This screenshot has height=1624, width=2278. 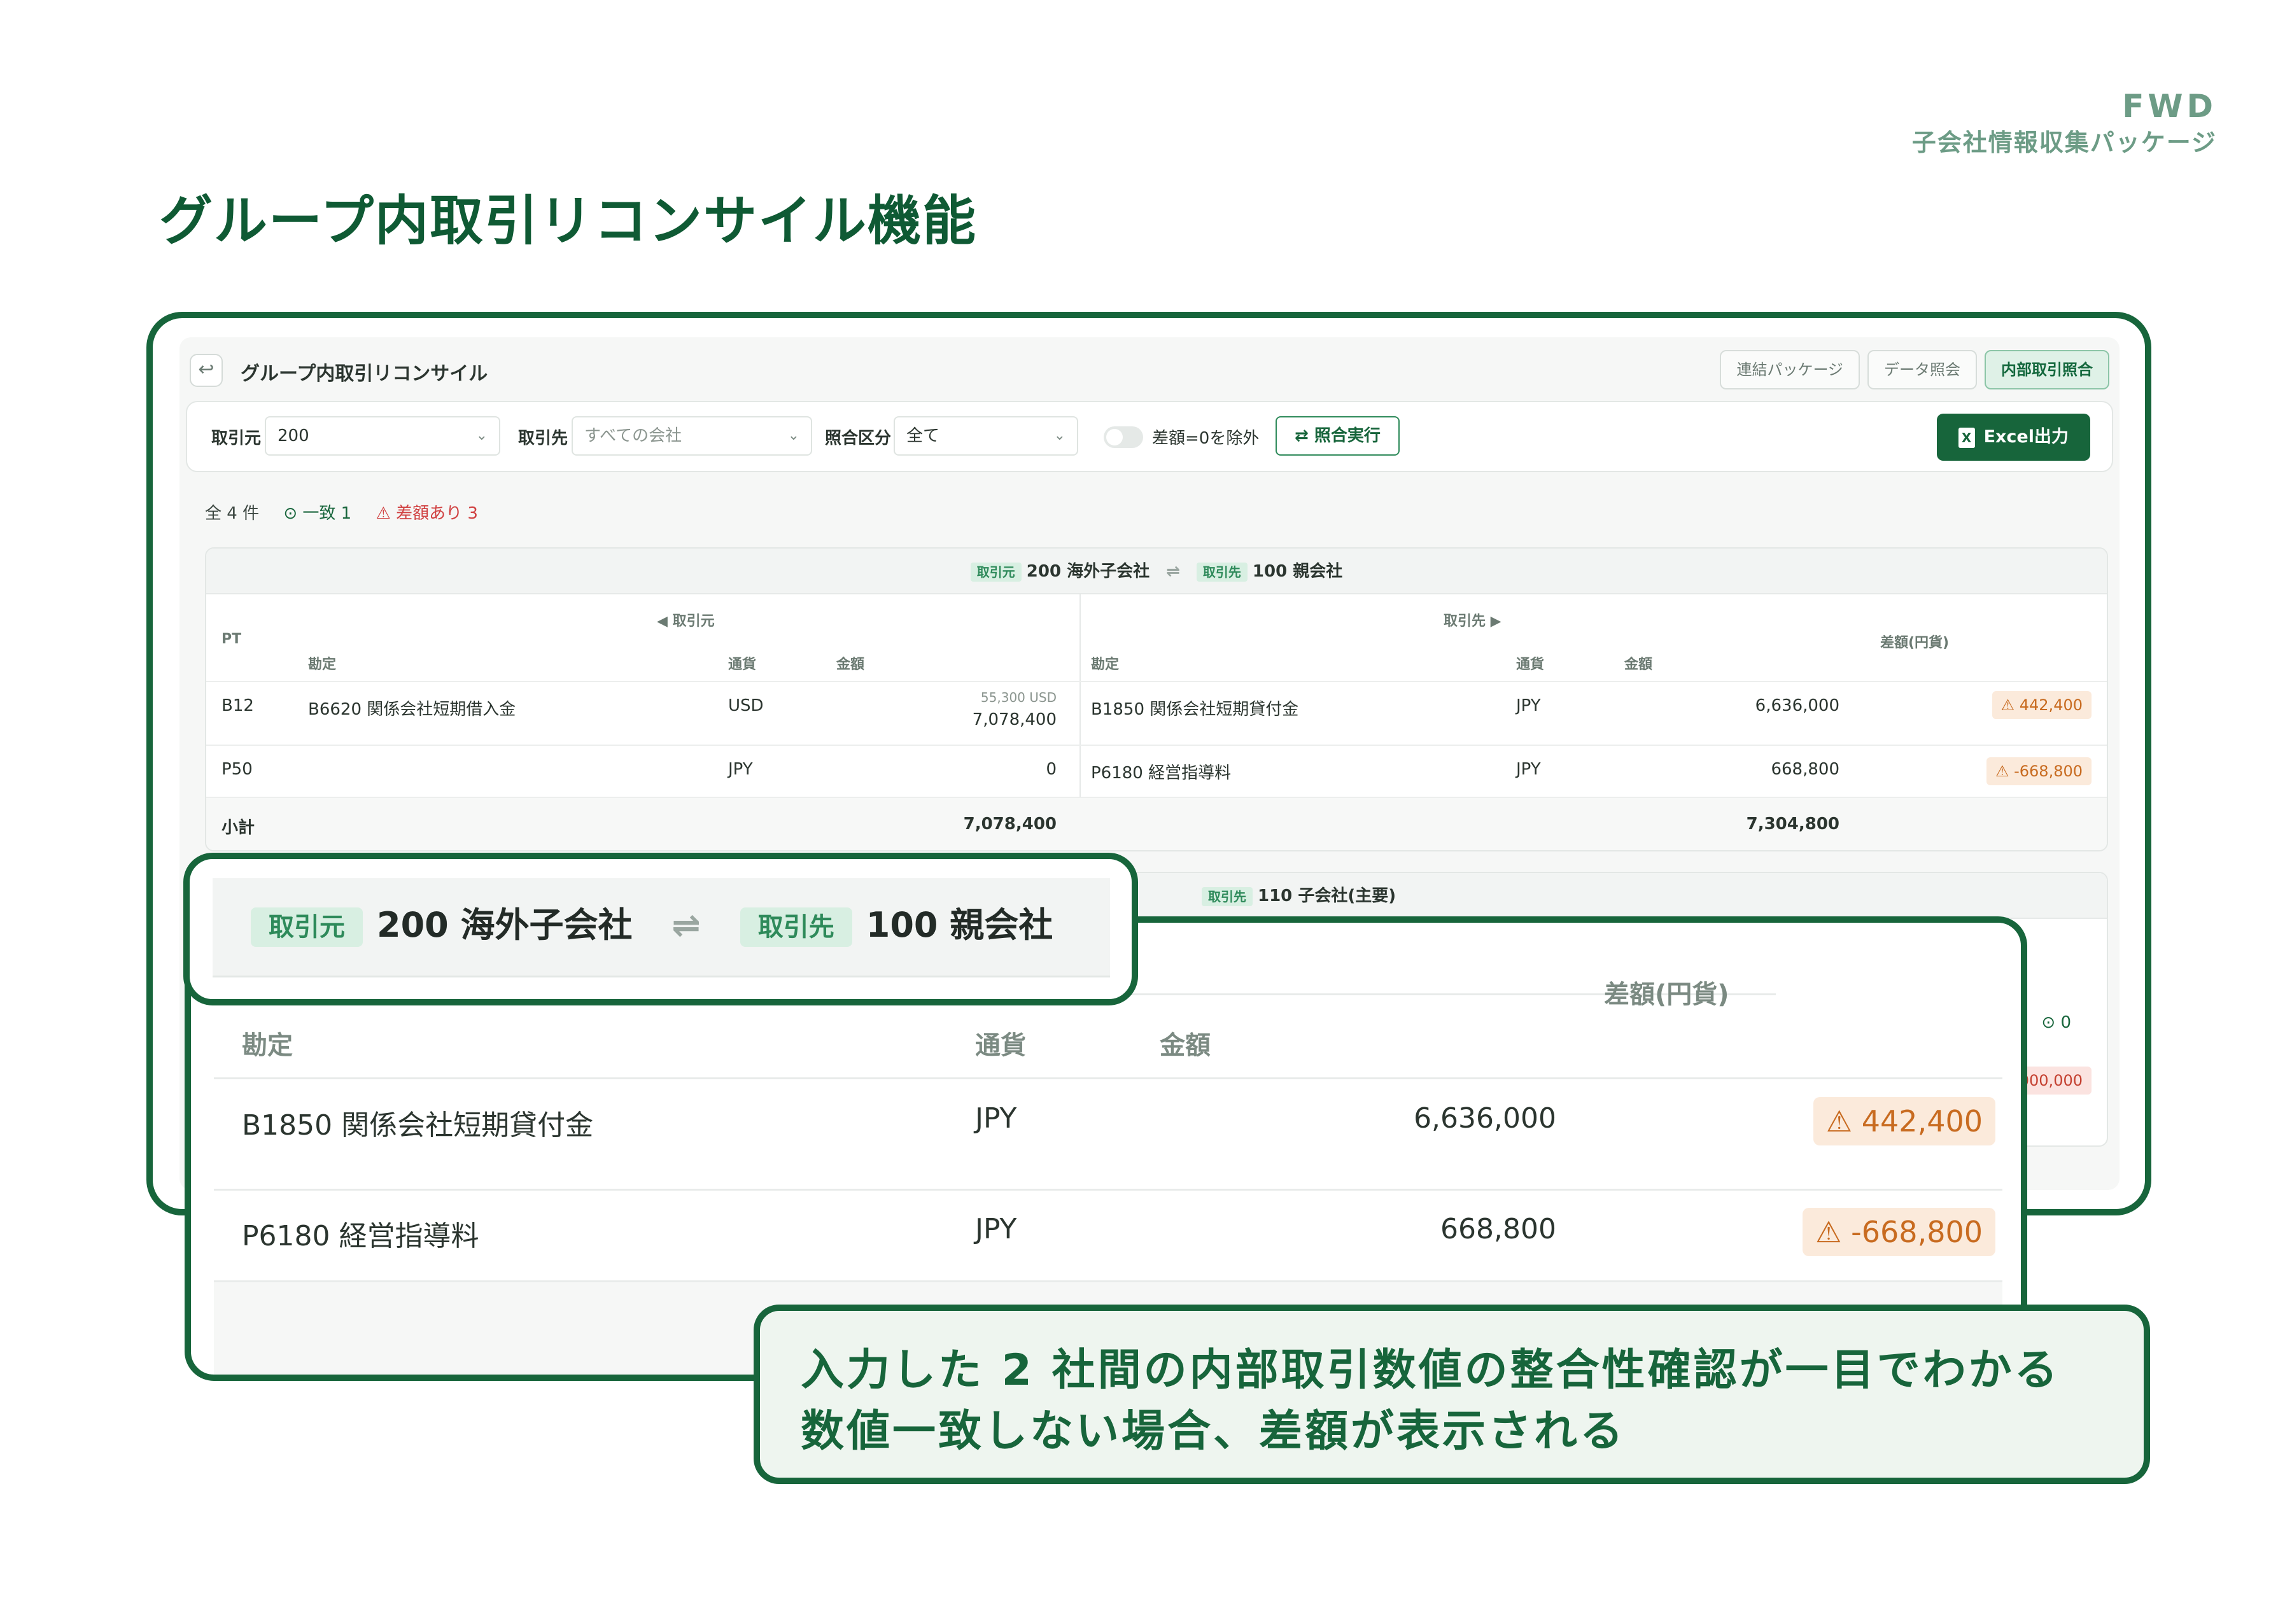 What do you see at coordinates (1805, 769) in the screenshot?
I see `counterparty-amount: 668,800` at bounding box center [1805, 769].